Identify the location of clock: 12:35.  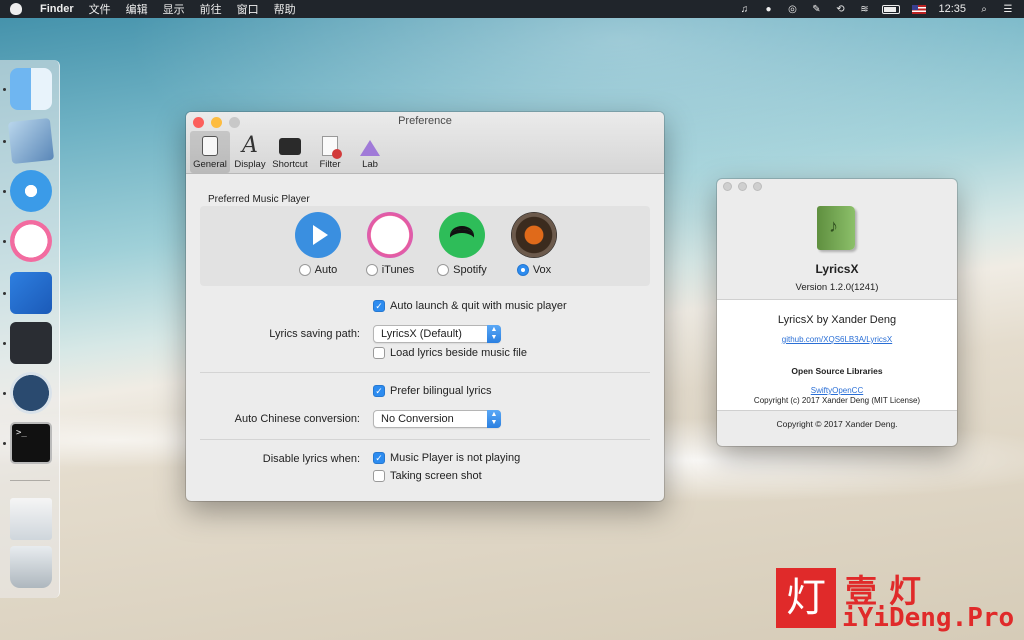
(952, 9).